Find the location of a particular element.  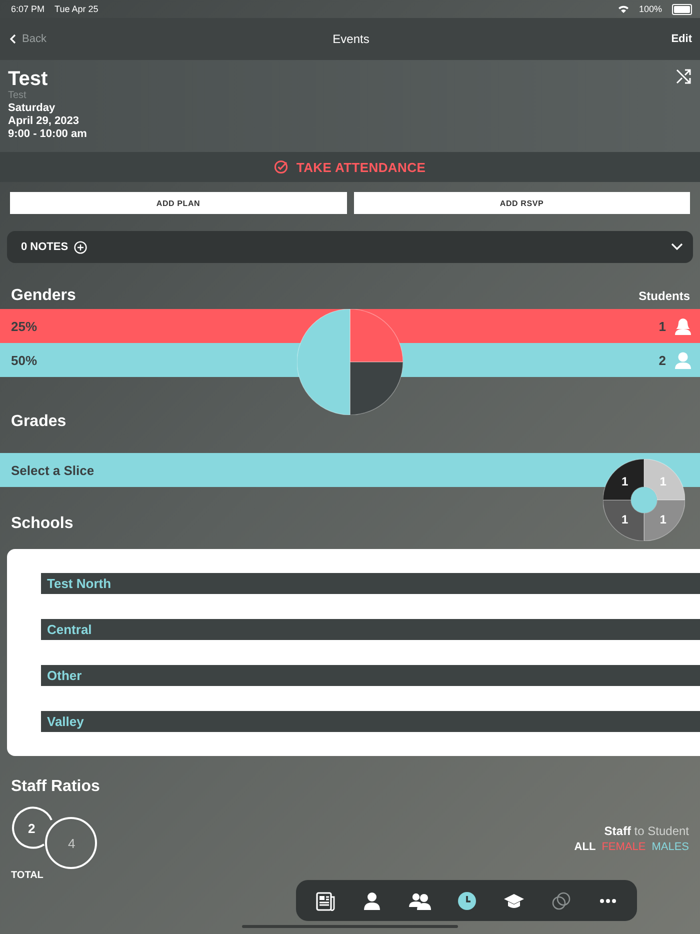

woman-icon is located at coordinates (683, 326).